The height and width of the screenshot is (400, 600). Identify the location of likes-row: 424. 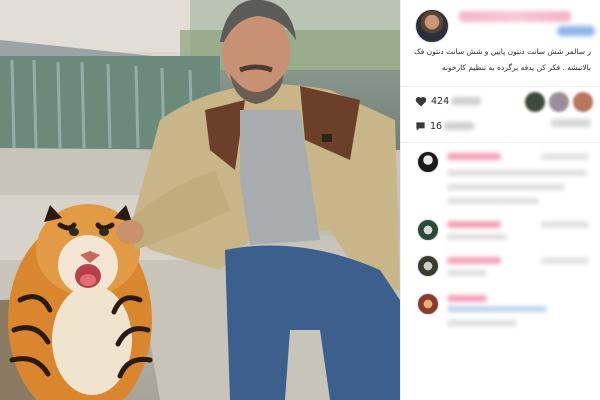
(448, 101).